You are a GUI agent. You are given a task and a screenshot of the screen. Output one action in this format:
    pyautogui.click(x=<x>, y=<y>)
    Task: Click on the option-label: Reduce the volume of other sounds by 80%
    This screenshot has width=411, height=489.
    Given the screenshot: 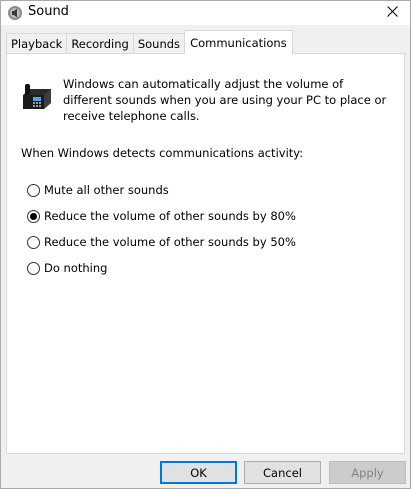 What is the action you would take?
    pyautogui.click(x=170, y=216)
    